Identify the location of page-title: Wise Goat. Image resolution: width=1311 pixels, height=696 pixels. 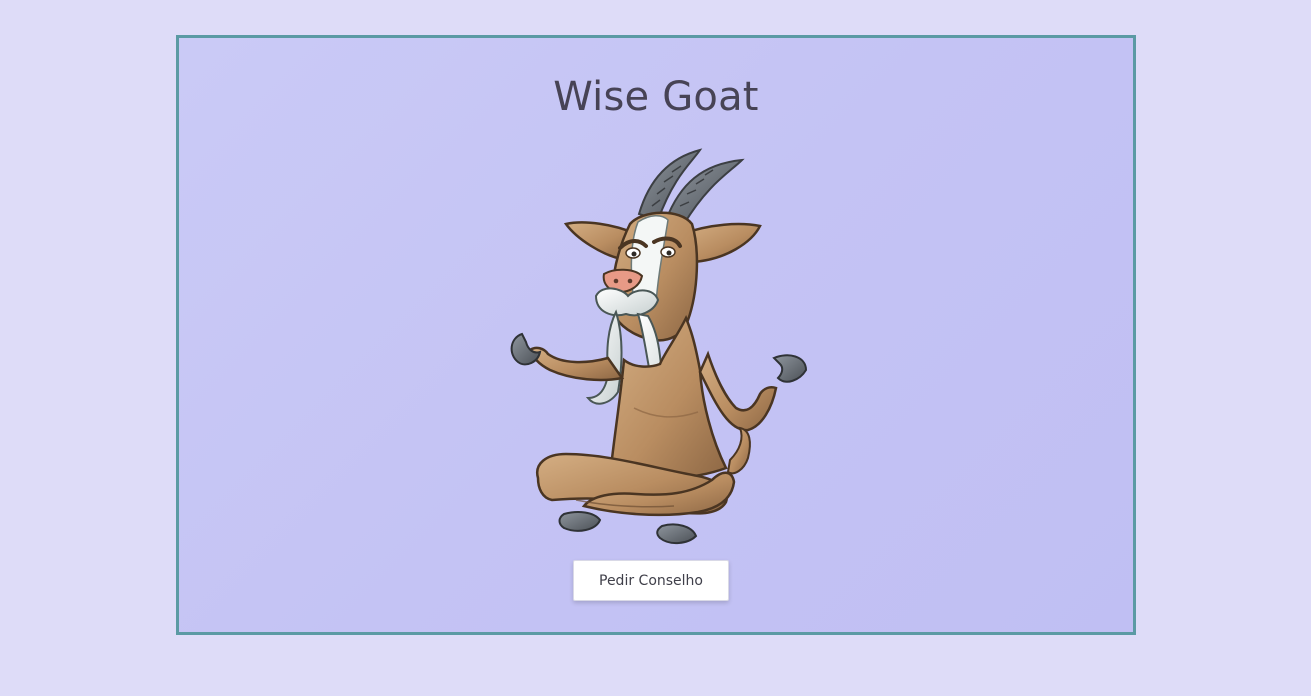
(656, 97).